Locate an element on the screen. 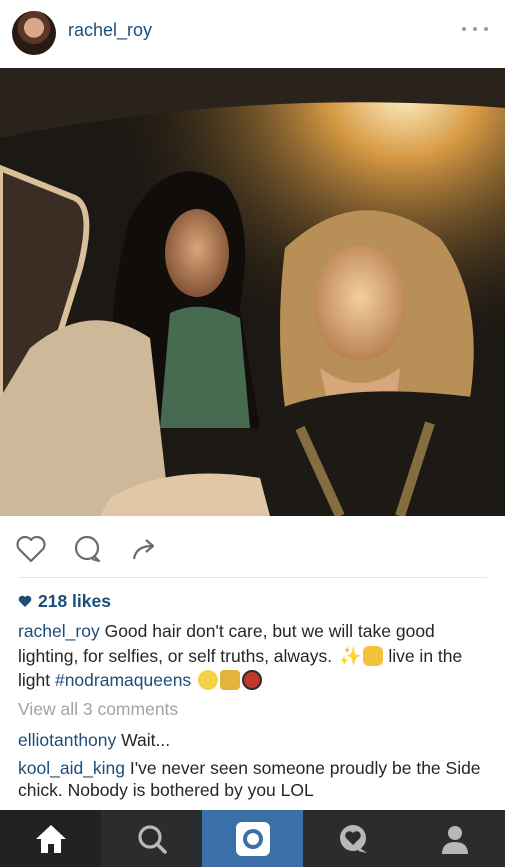 The width and height of the screenshot is (505, 867). eye-roll-emoji-icon is located at coordinates (208, 680).